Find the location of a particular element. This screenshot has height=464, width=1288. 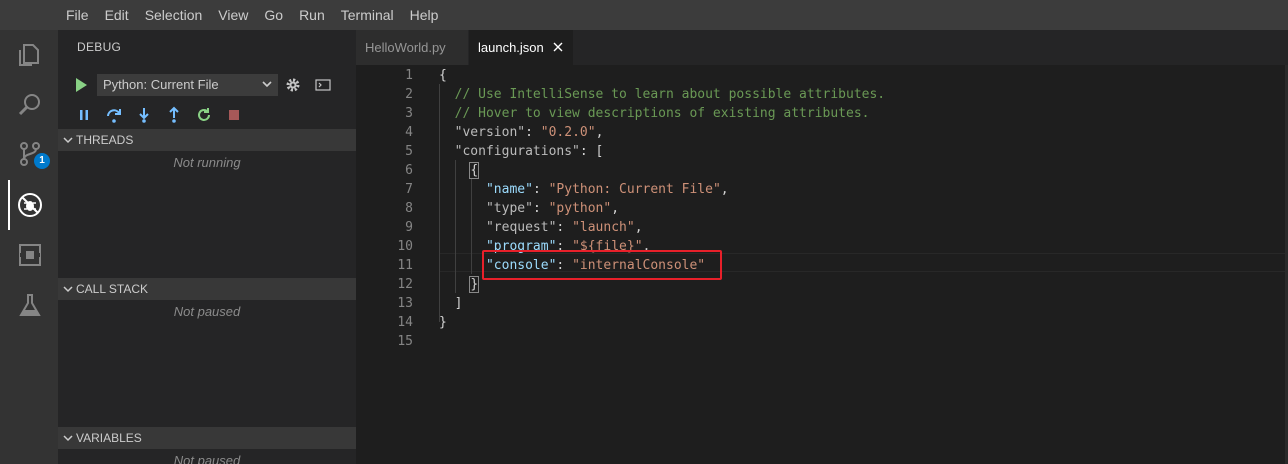

menu-item-go: Go is located at coordinates (273, 15).